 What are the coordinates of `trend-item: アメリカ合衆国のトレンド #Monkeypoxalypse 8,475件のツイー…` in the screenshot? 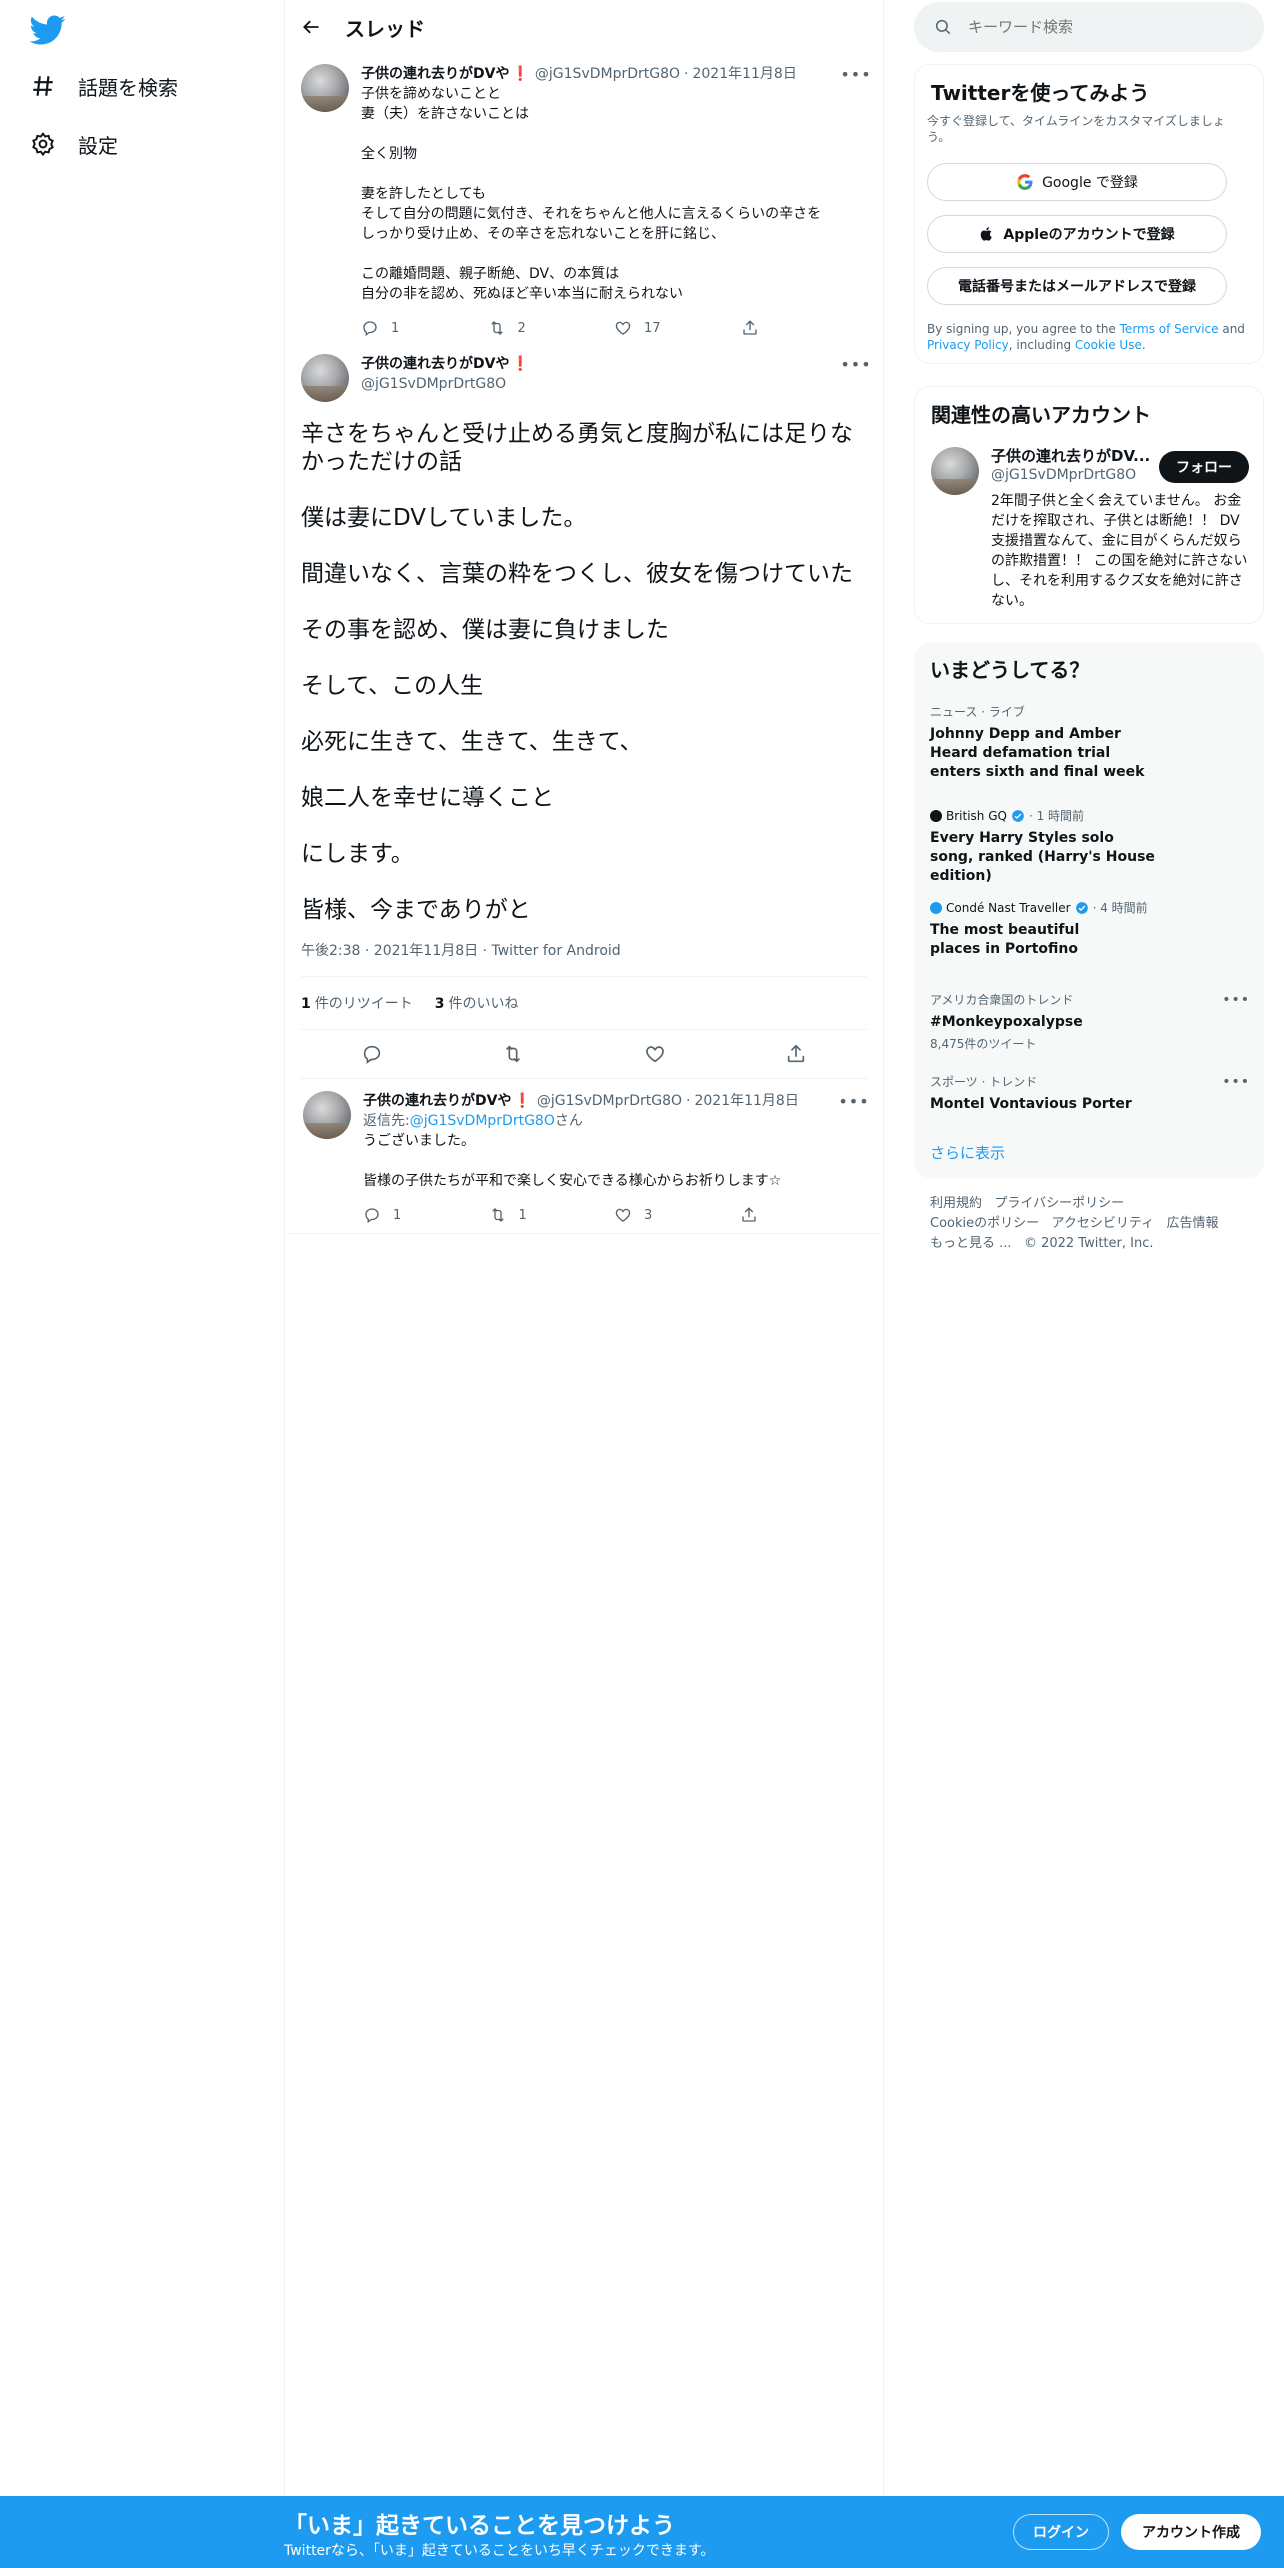 It's located at (1090, 1022).